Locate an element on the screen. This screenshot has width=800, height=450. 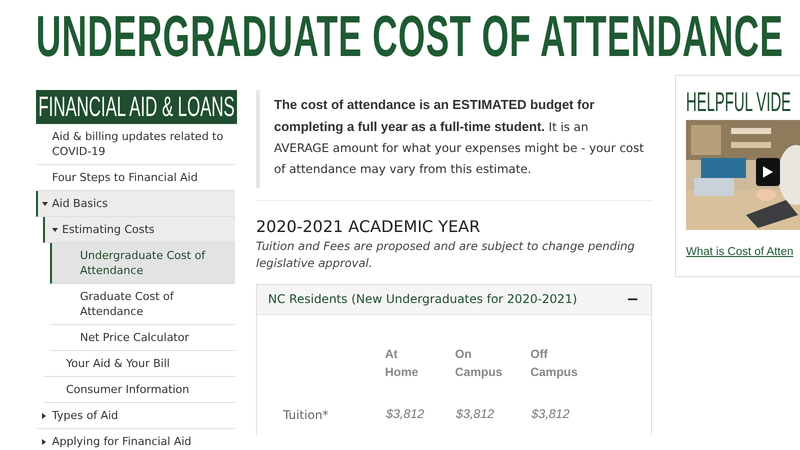
collapse-icon: − is located at coordinates (632, 299).